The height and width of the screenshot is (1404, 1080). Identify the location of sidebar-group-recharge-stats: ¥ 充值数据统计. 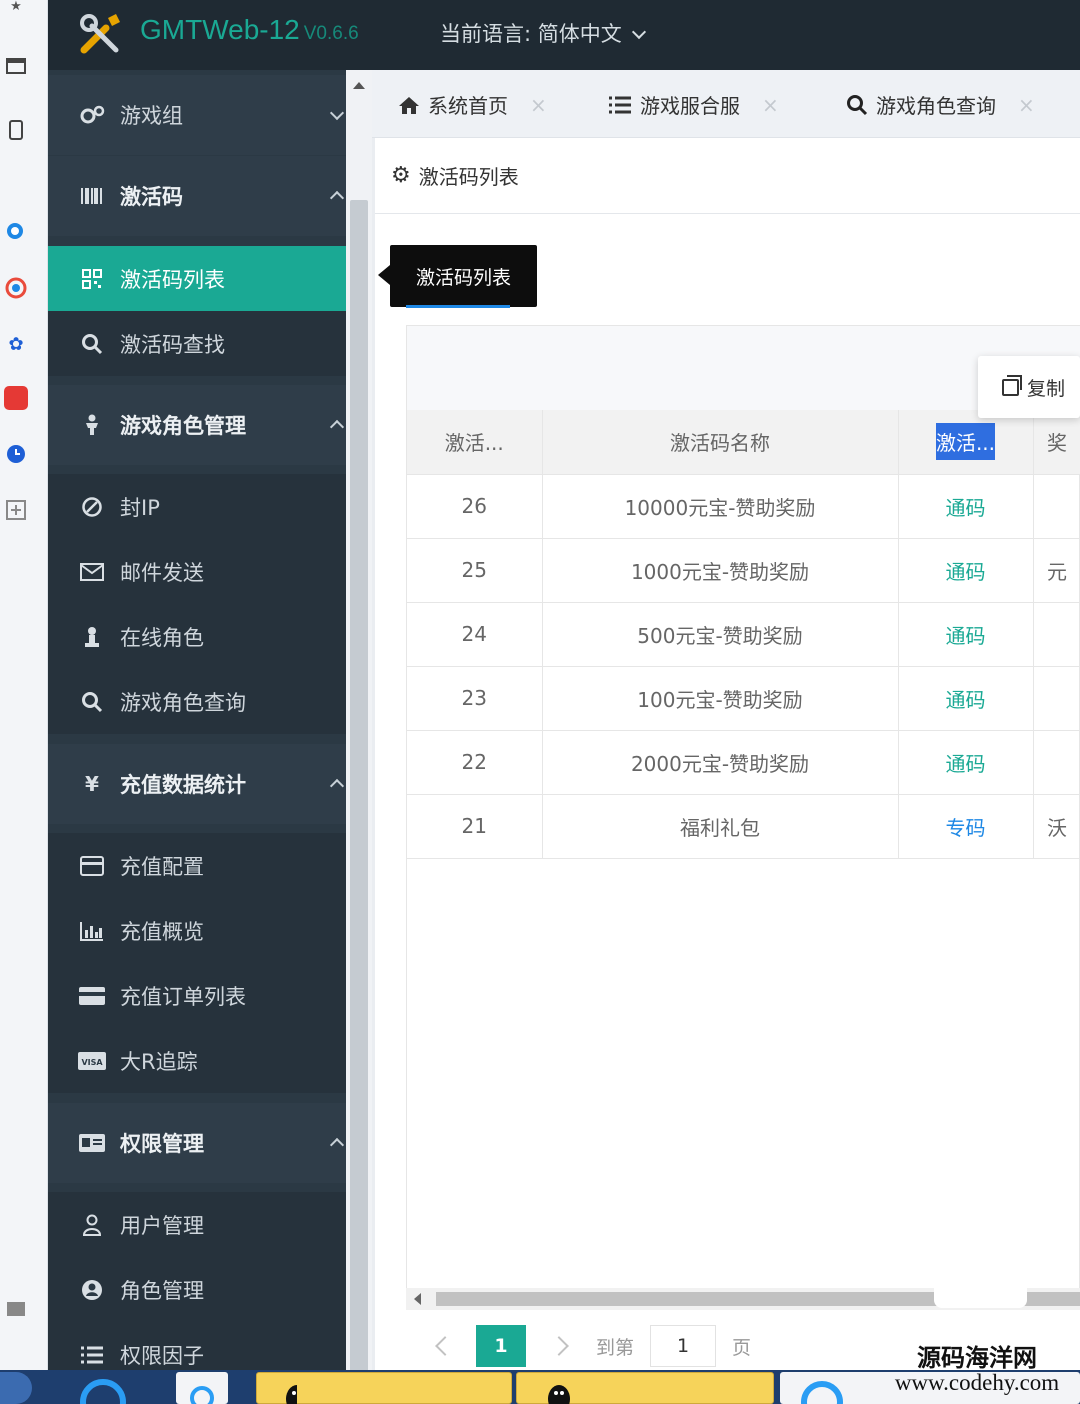
(197, 784).